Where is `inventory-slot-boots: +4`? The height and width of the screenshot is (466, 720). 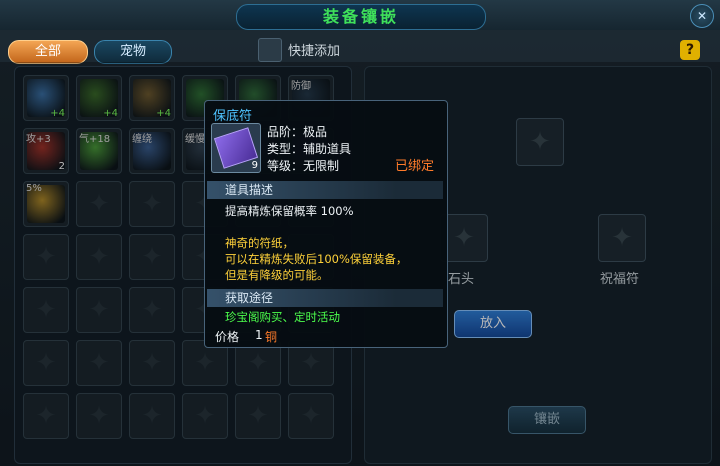
inventory-slot-boots: +4 is located at coordinates (99, 98).